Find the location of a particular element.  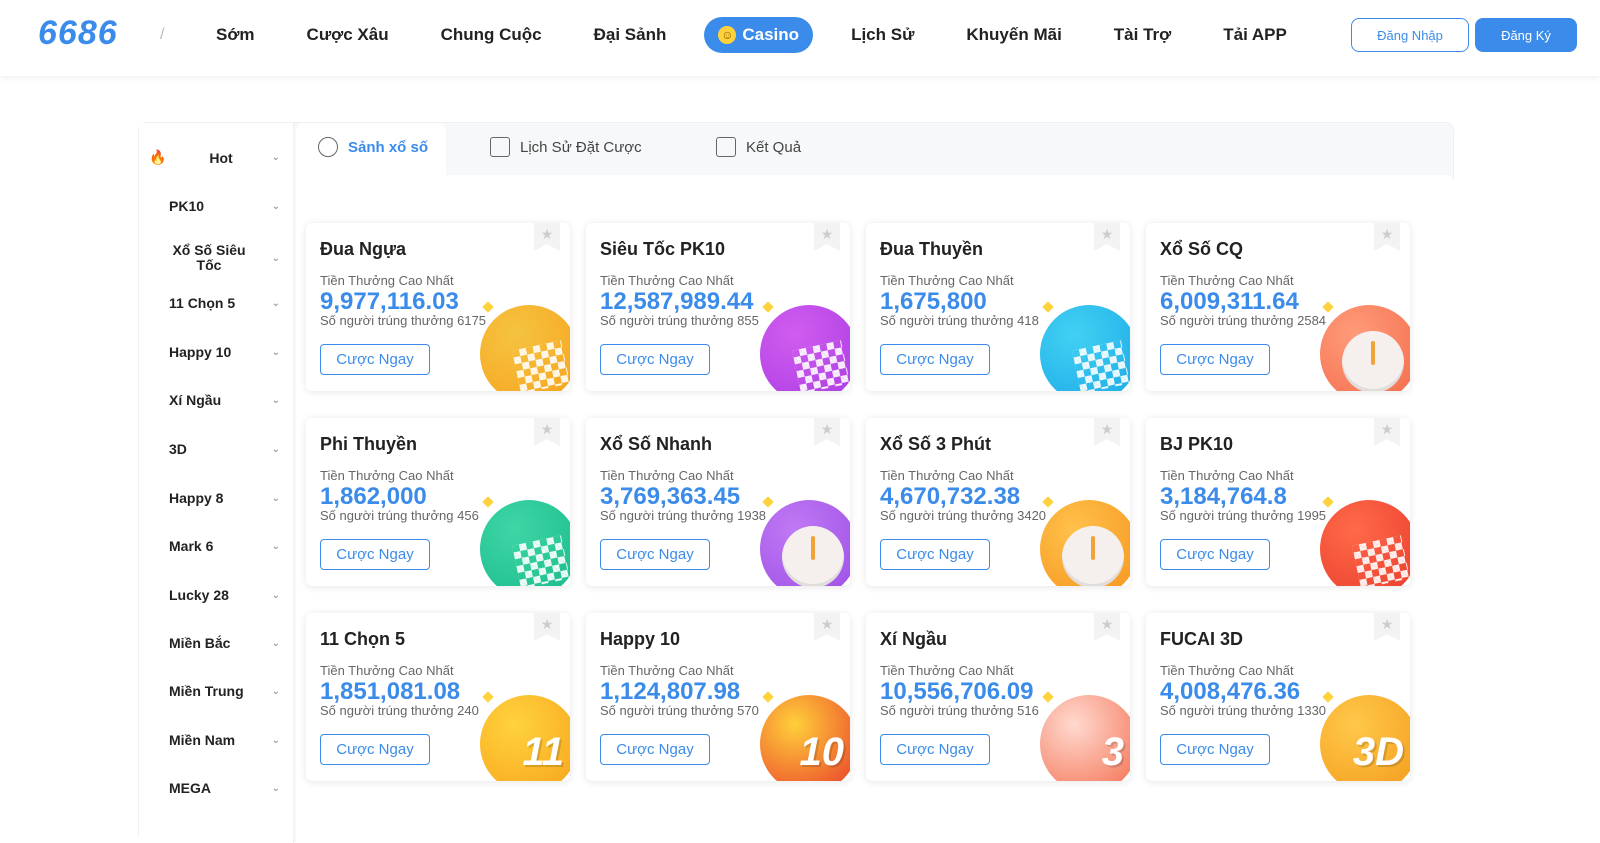

winners-count: Số người trúng thưởng 570 is located at coordinates (686, 710).